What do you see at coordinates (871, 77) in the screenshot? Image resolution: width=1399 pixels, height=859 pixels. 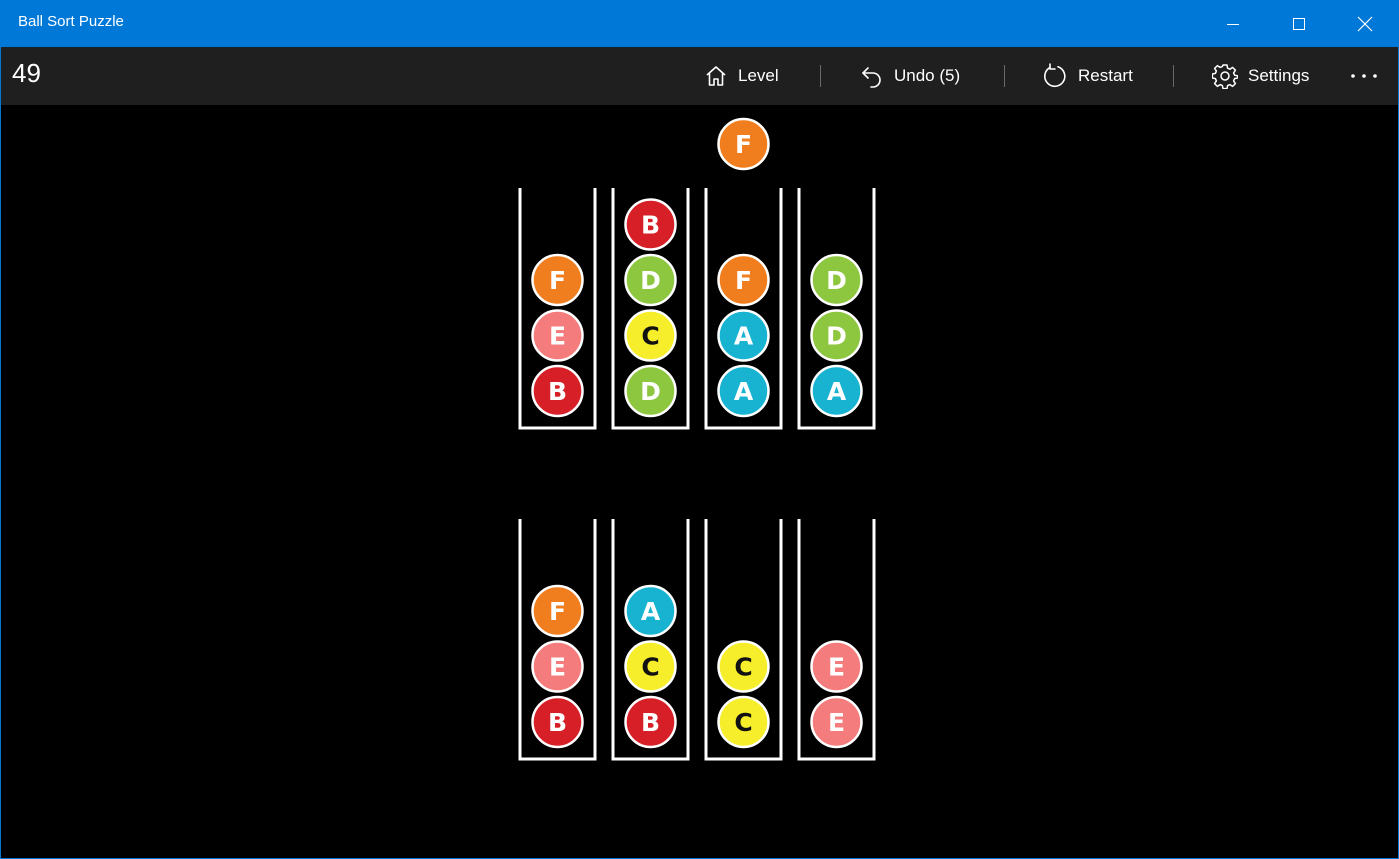 I see `undo-icon` at bounding box center [871, 77].